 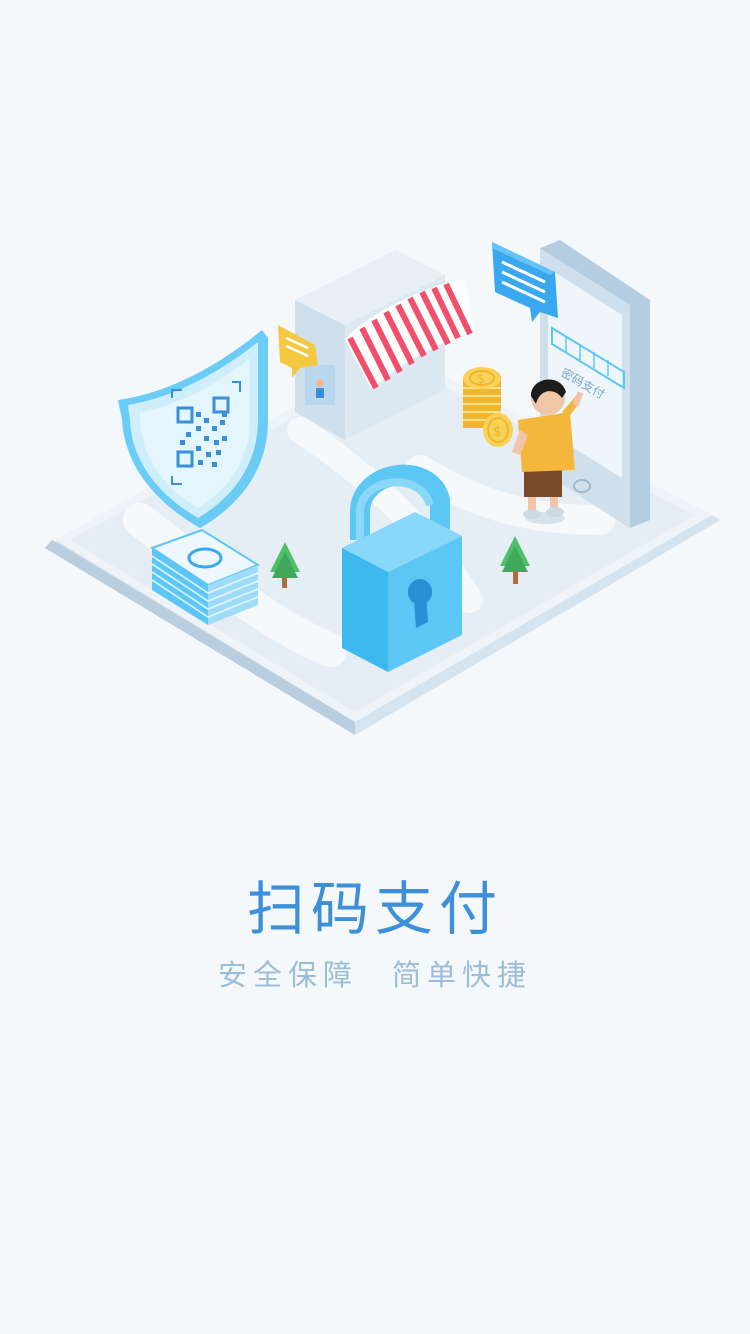 What do you see at coordinates (375, 973) in the screenshot?
I see `page-subtitle: 安全保障 简单快捷` at bounding box center [375, 973].